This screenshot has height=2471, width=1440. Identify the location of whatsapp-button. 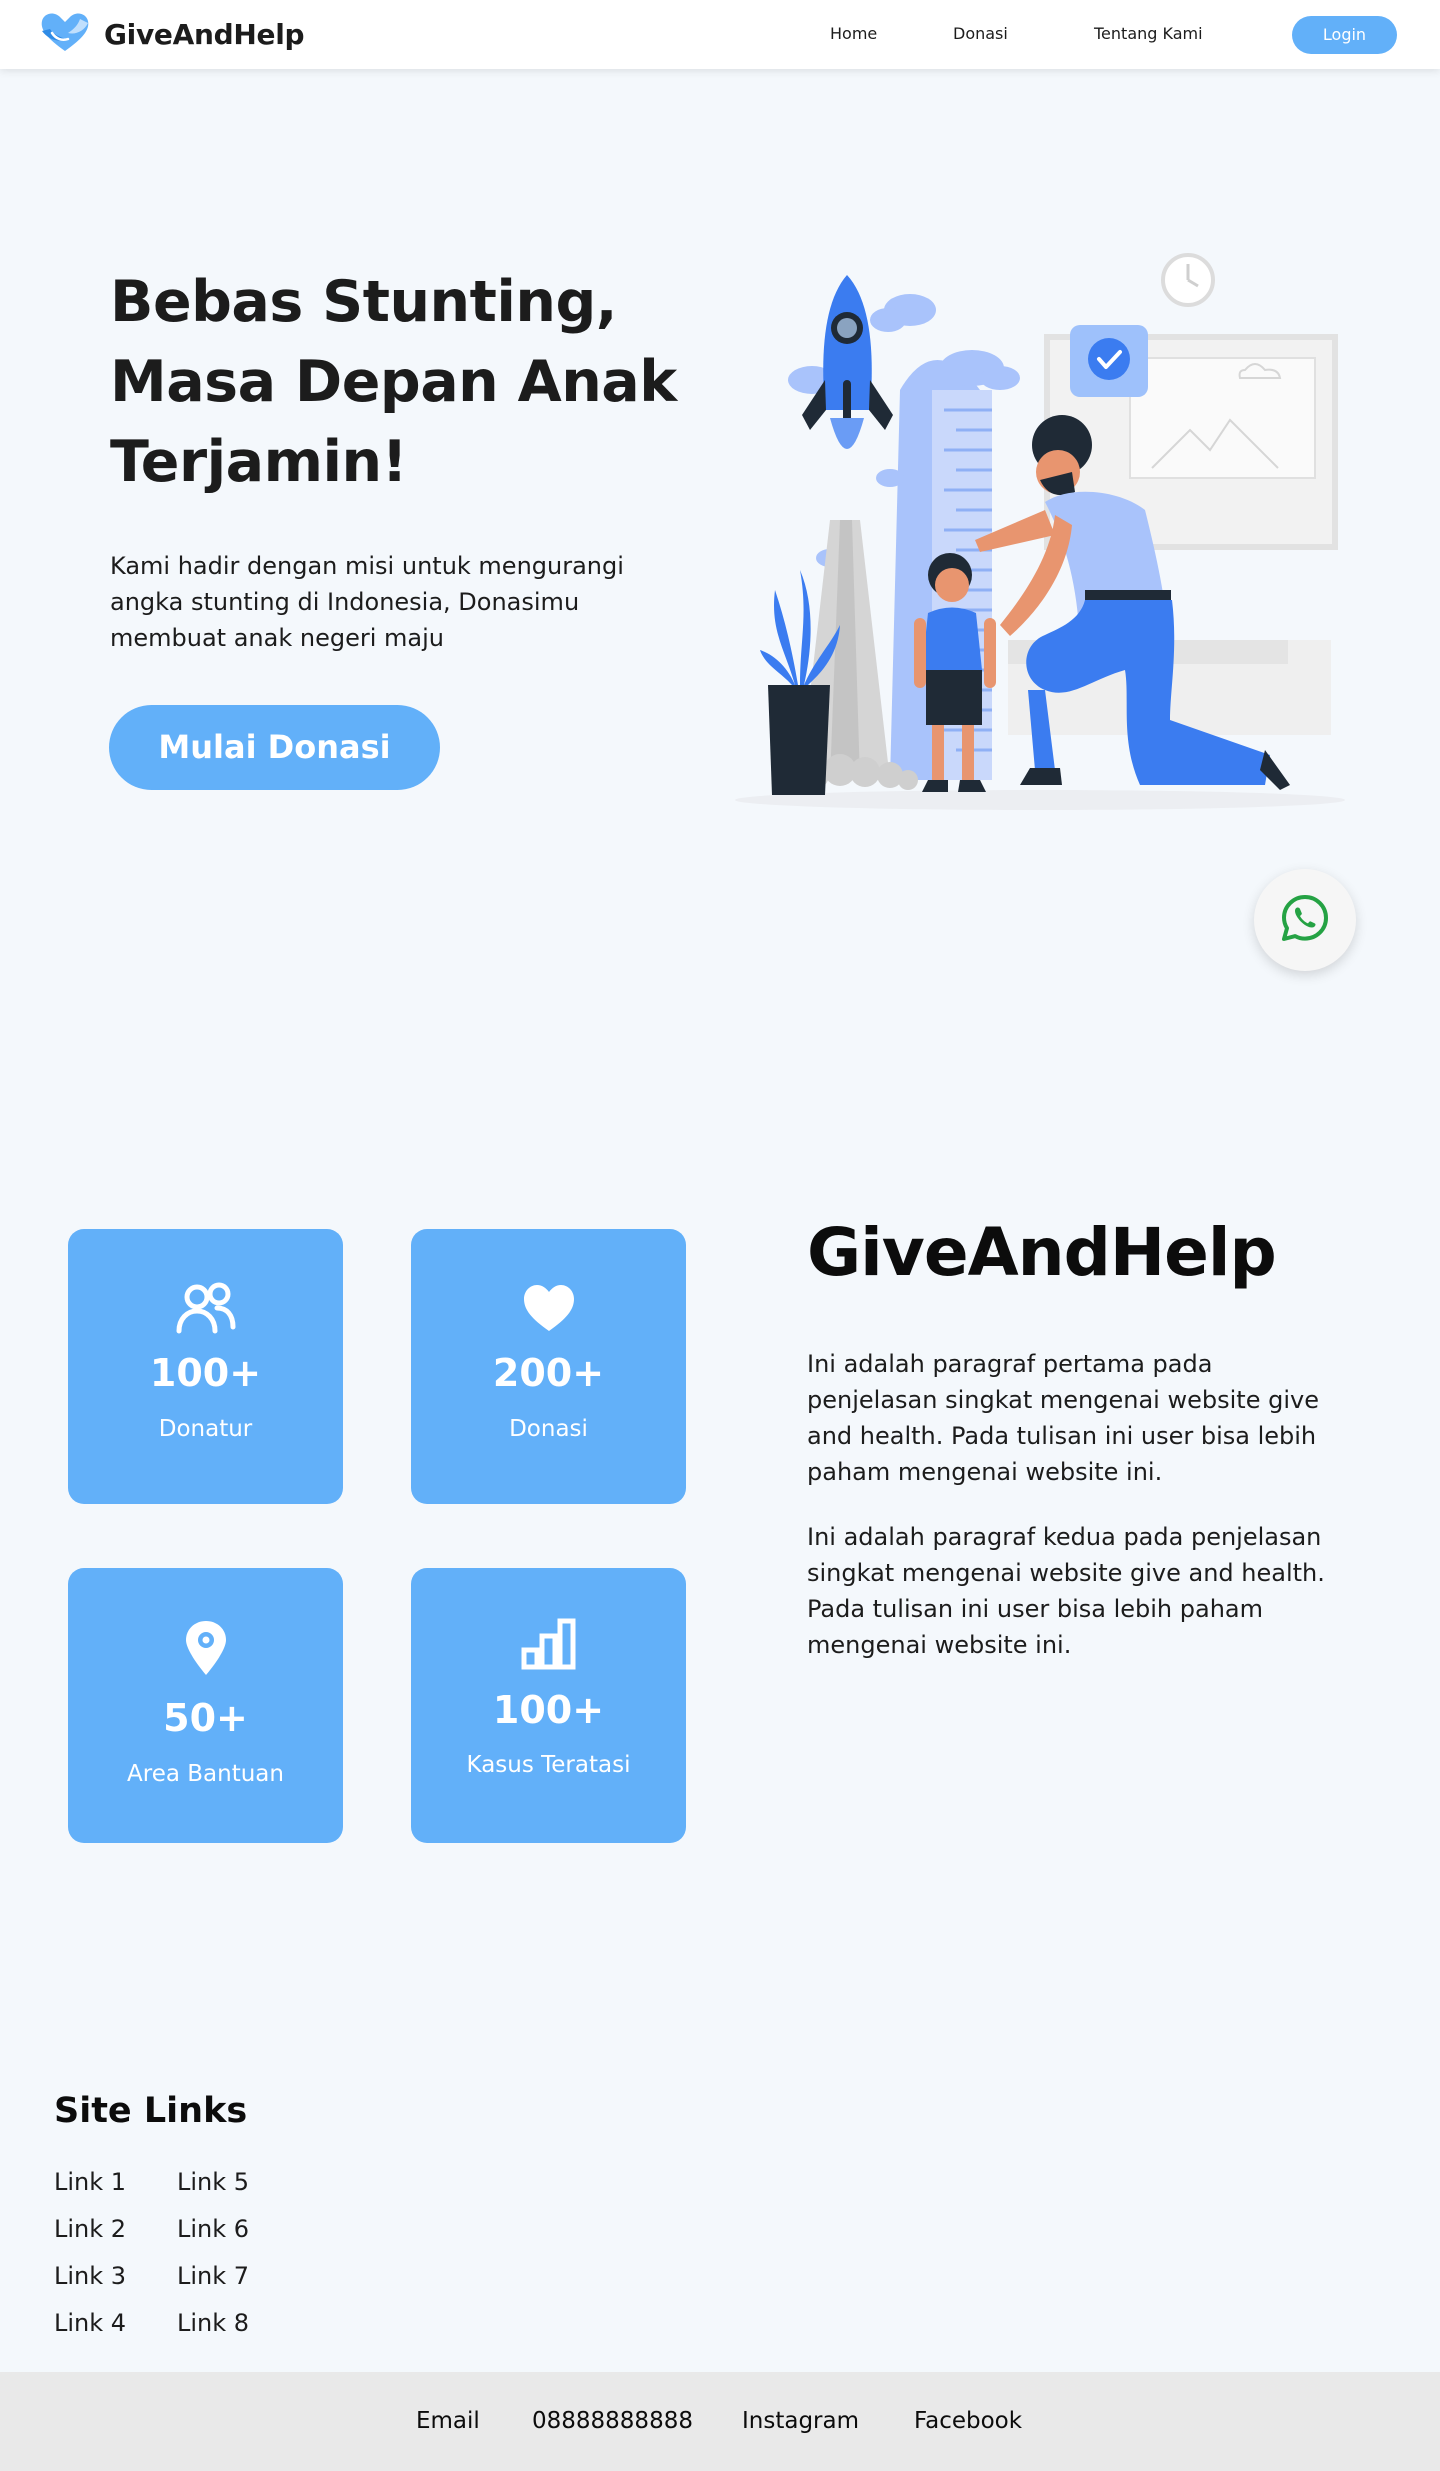
(1305, 920).